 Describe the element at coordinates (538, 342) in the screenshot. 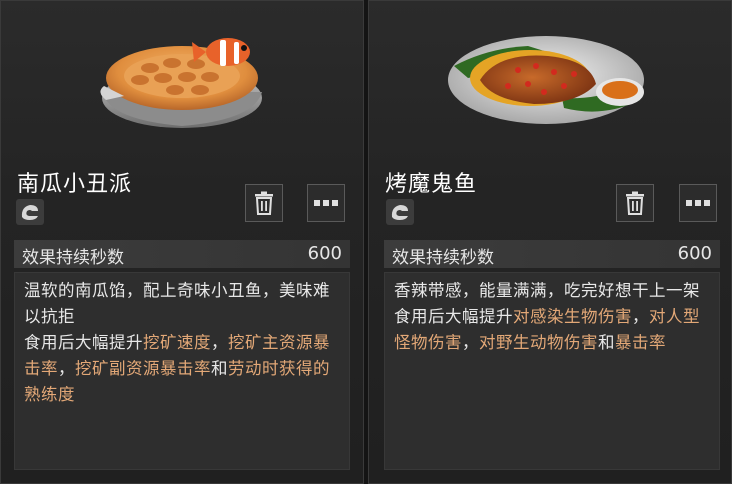

I see `effect-highlight: 对野生动物伤害` at that location.